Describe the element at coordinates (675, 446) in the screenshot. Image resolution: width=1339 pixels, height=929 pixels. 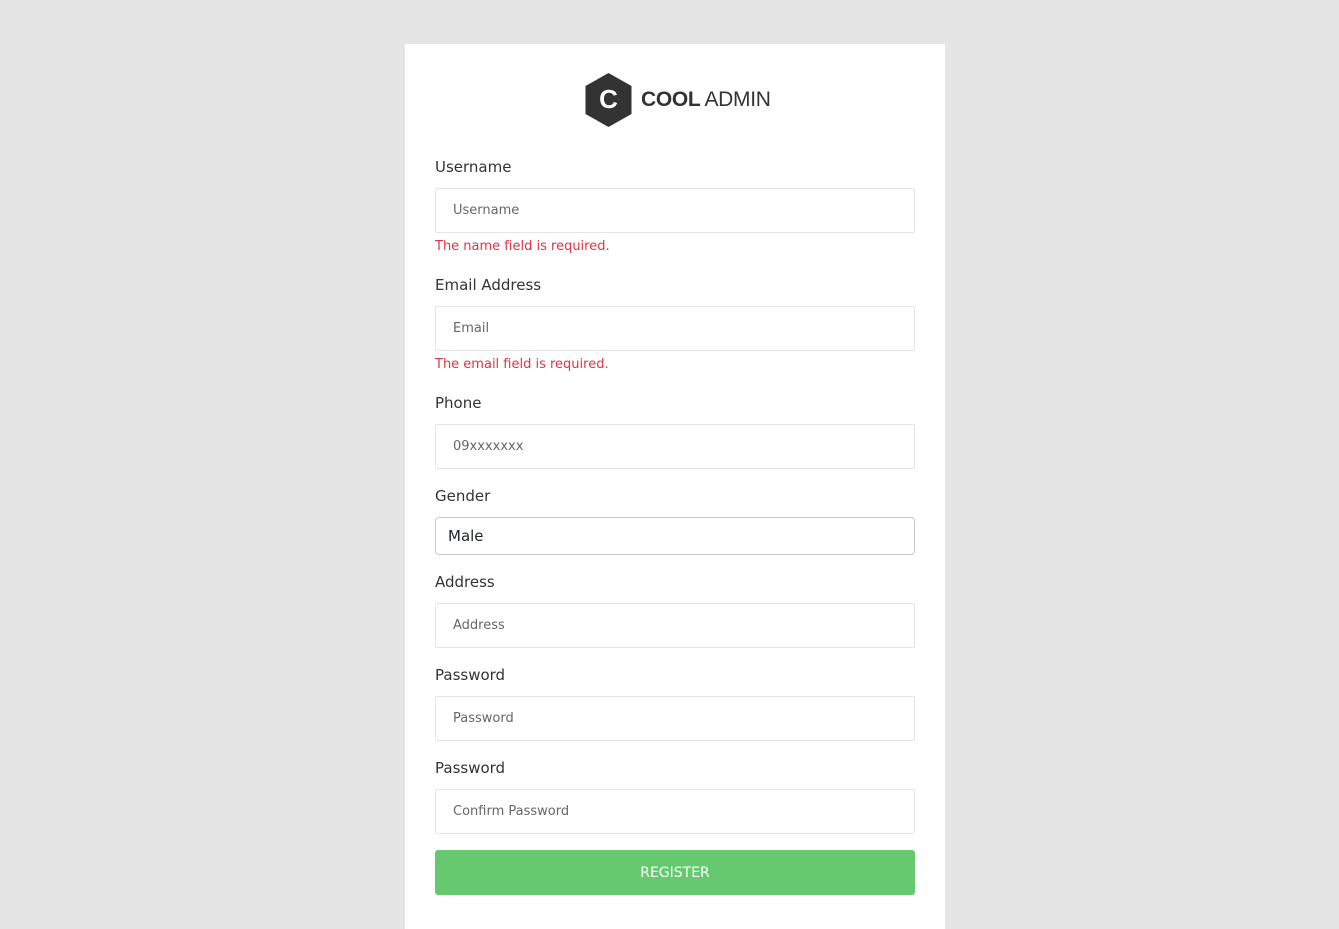
I see `phone-input` at that location.